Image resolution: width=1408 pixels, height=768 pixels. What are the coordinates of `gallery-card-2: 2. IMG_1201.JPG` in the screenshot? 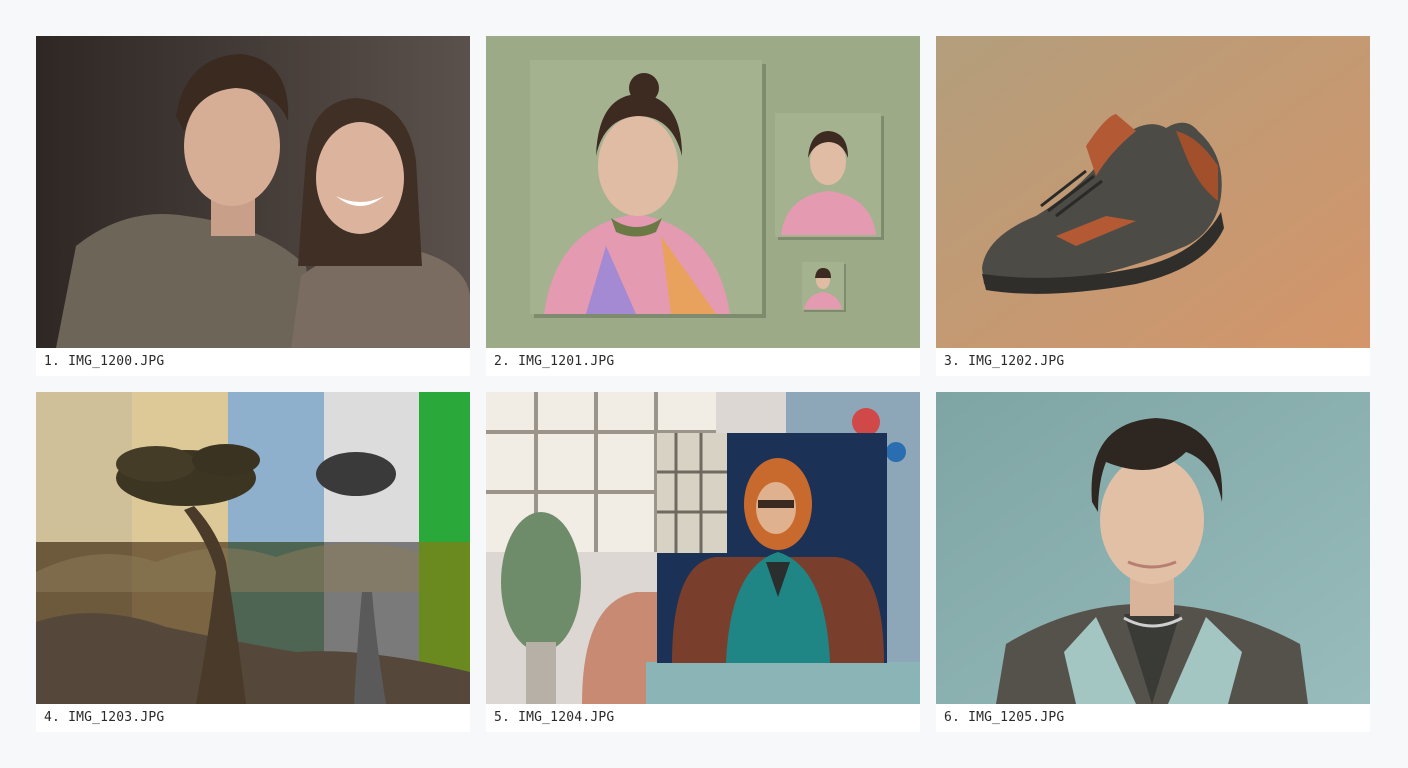 It's located at (703, 206).